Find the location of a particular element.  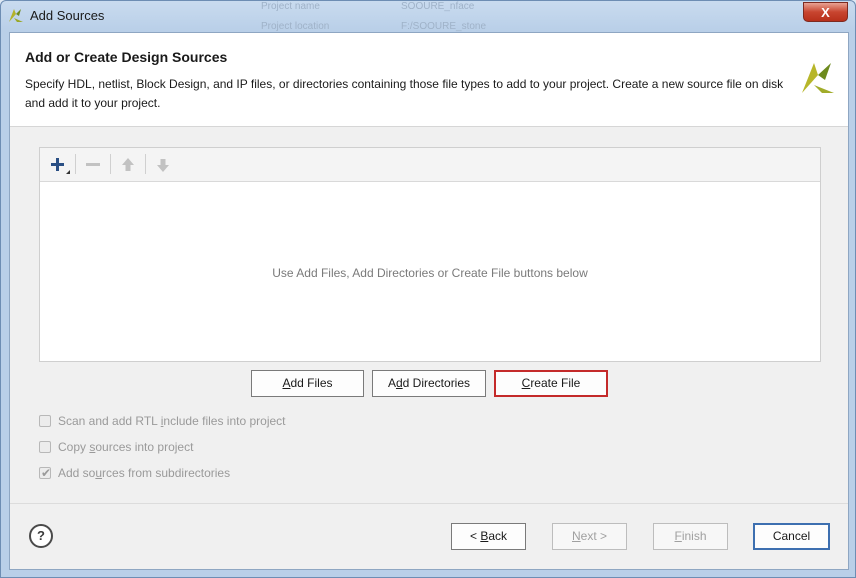

background-text: SOOURE_nface is located at coordinates (438, 6).